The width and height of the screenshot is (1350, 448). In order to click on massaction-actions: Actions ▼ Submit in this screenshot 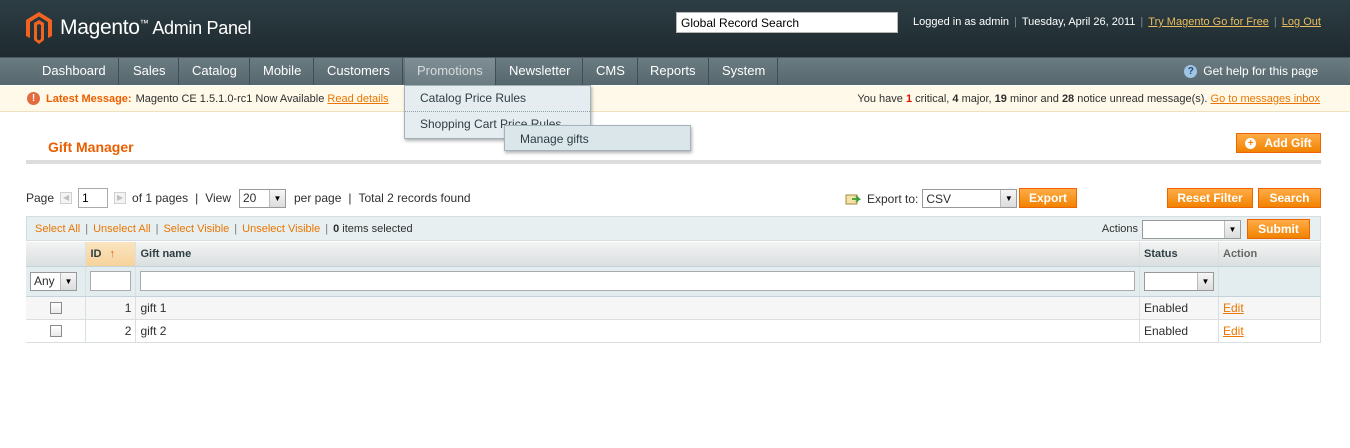, I will do `click(1206, 229)`.